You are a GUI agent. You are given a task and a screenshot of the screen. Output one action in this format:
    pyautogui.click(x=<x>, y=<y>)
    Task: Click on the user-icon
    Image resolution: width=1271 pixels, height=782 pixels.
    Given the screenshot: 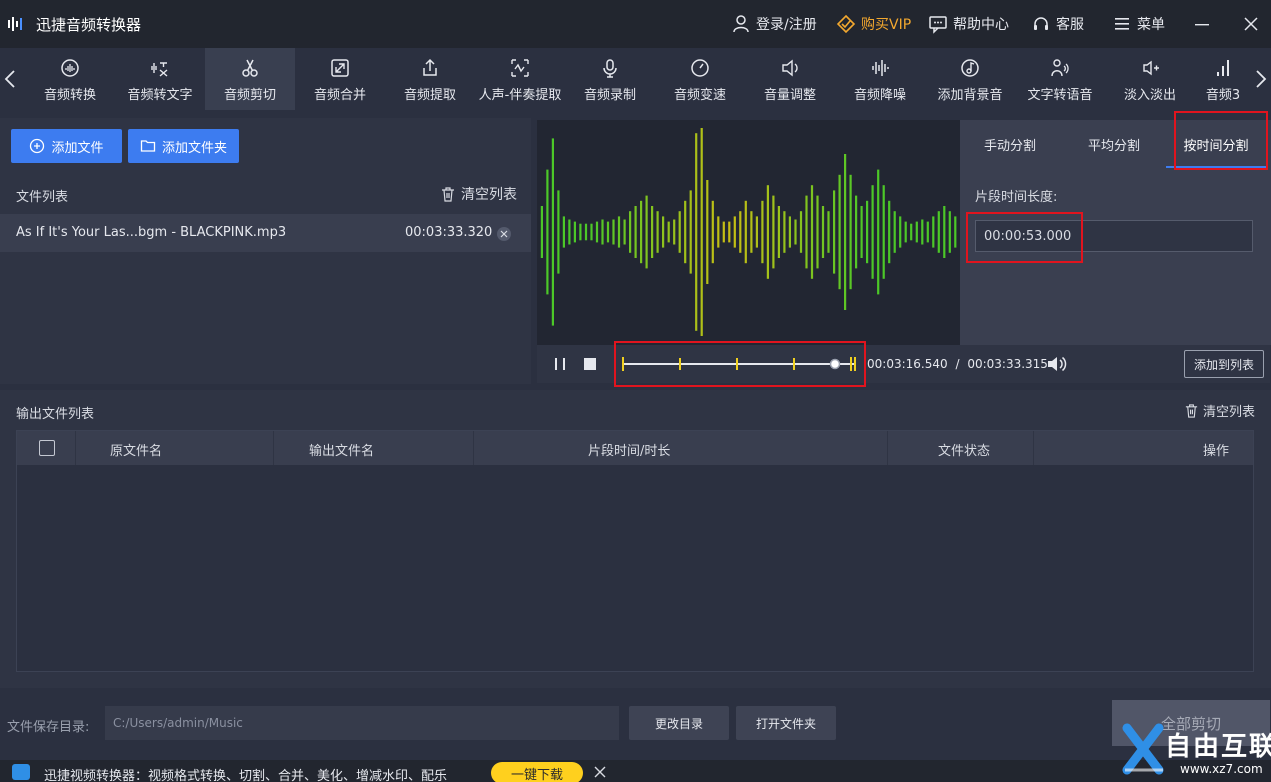 What is the action you would take?
    pyautogui.click(x=741, y=24)
    